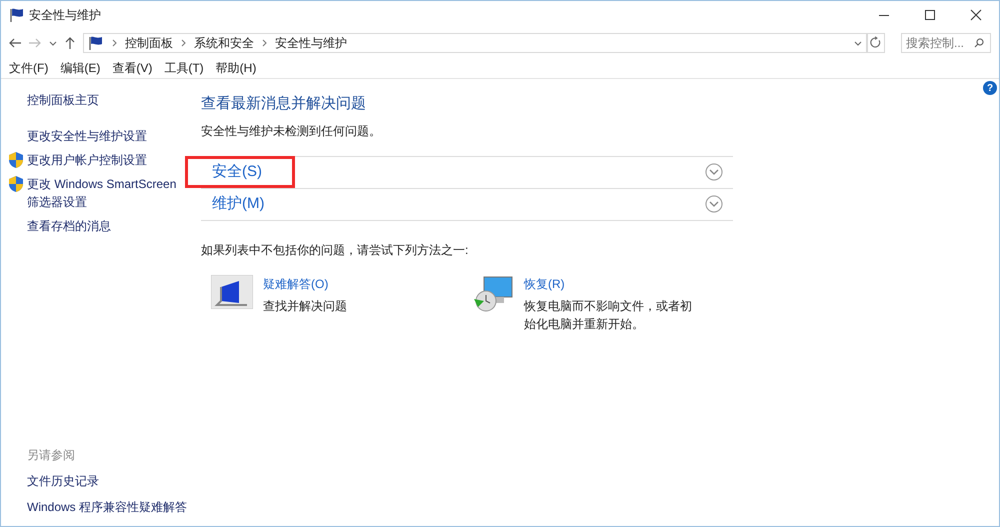  Describe the element at coordinates (352, 283) in the screenshot. I see `option-link: 疑难解答(O)` at that location.